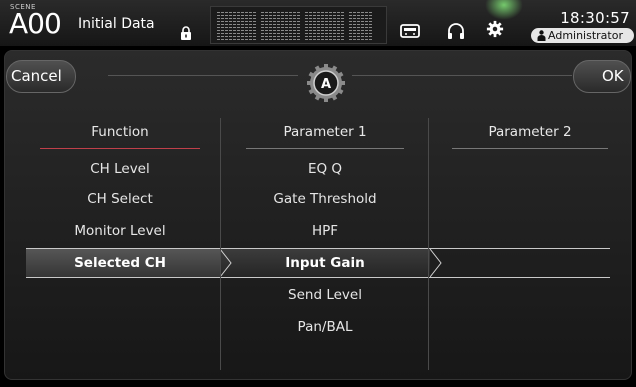 Image resolution: width=636 pixels, height=387 pixels. I want to click on gear-icon, so click(495, 29).